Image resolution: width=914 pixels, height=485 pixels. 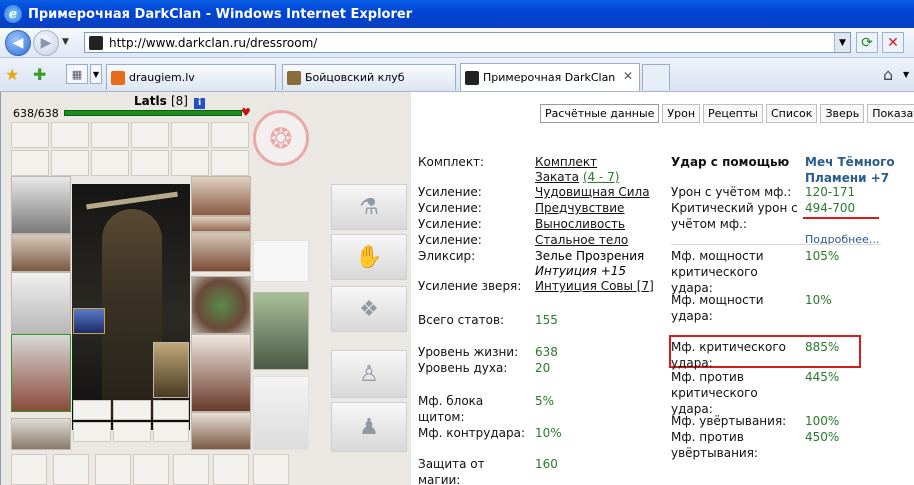 What do you see at coordinates (221, 431) in the screenshot?
I see `boots-slot` at bounding box center [221, 431].